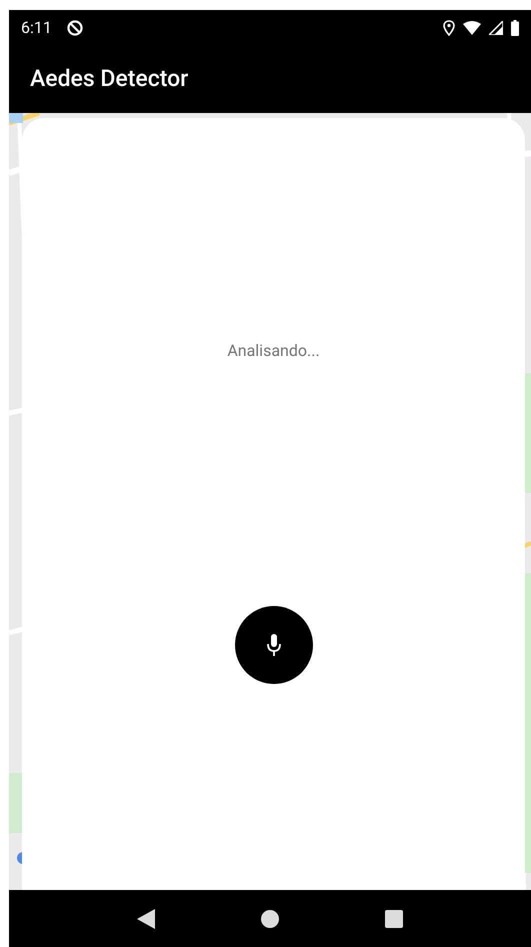  What do you see at coordinates (449, 28) in the screenshot?
I see `location-icon` at bounding box center [449, 28].